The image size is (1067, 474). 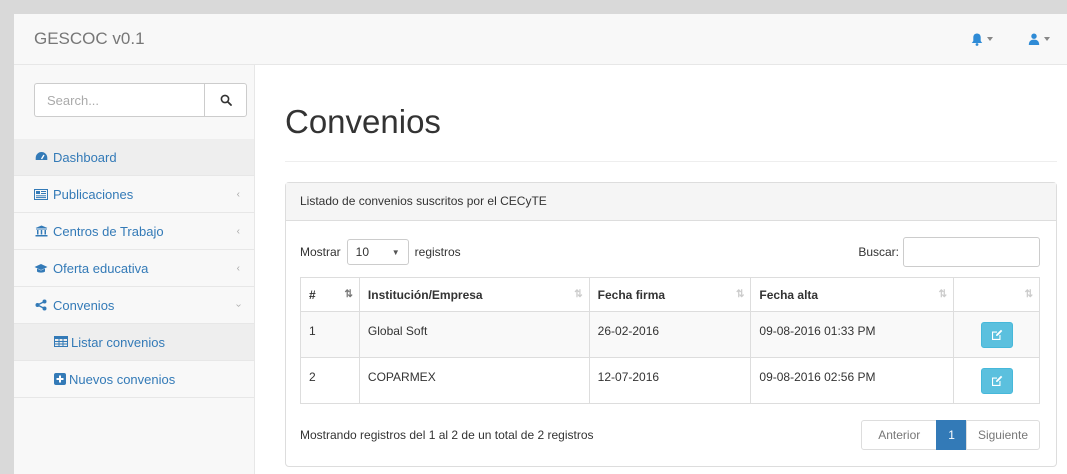 I want to click on page-length-select: 10 ▼, so click(x=377, y=252).